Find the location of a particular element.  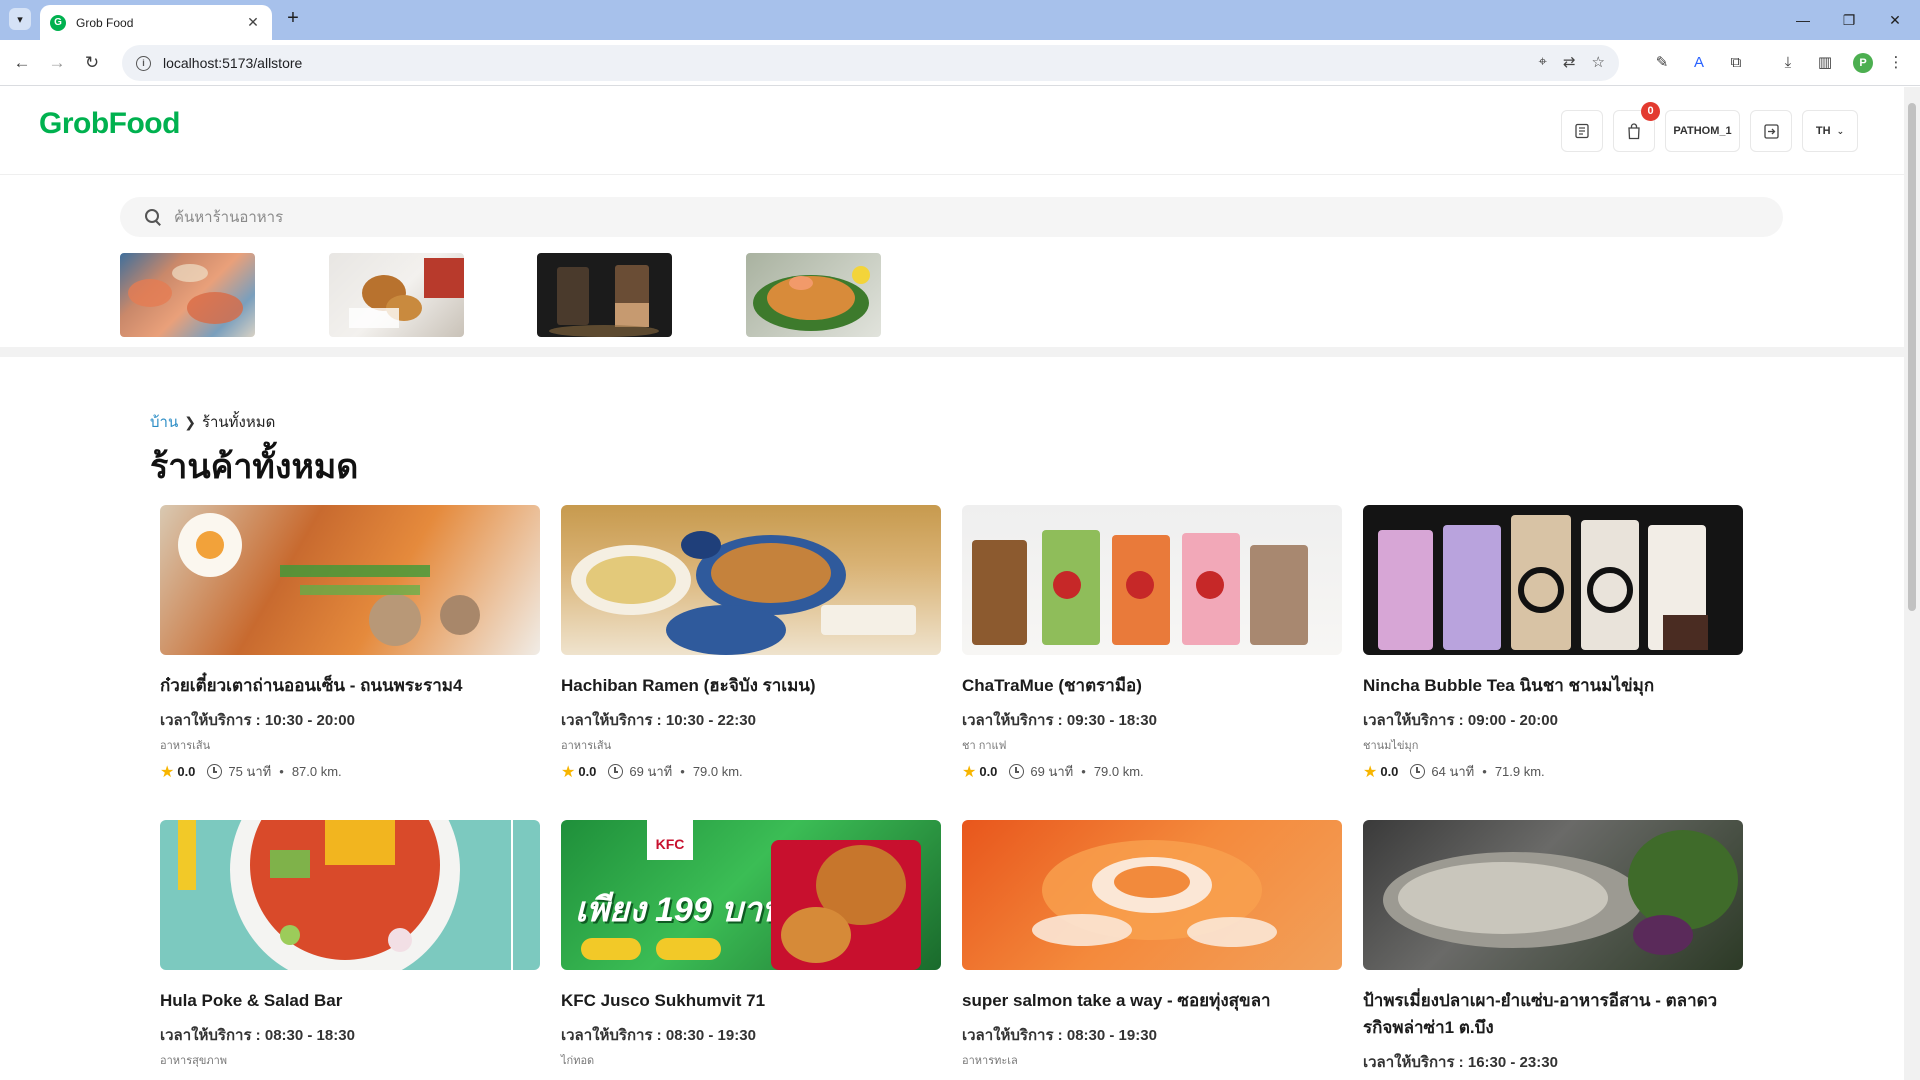

scrollbar-thumb is located at coordinates (1912, 357).